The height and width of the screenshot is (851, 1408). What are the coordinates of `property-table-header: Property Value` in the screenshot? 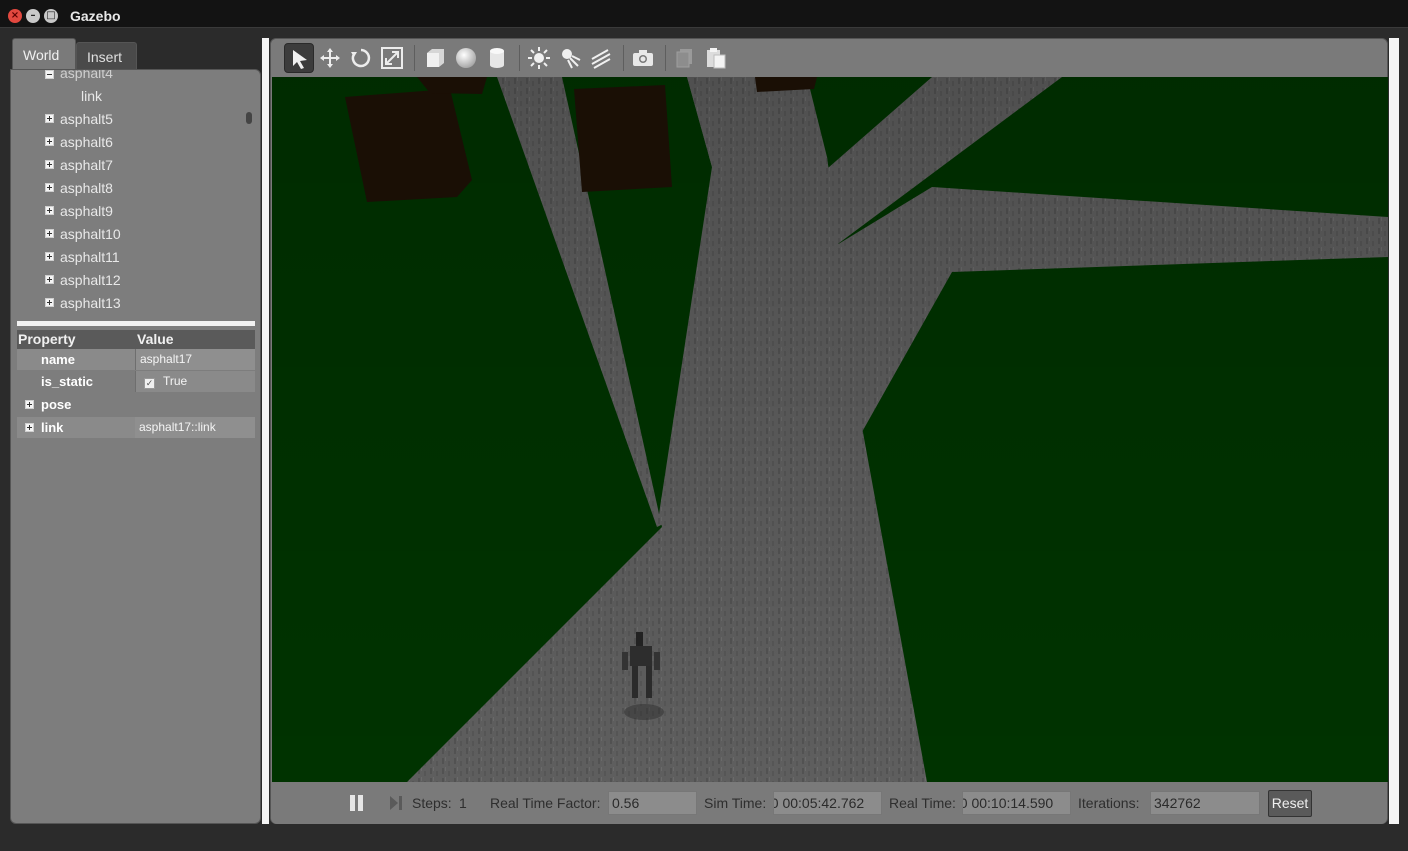 It's located at (136, 339).